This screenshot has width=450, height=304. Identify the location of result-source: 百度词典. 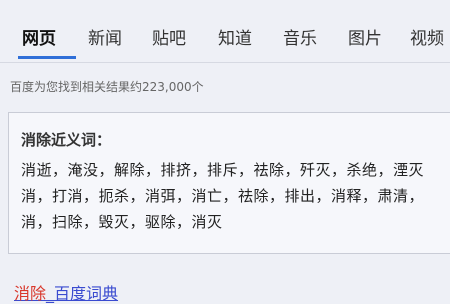
(86, 293).